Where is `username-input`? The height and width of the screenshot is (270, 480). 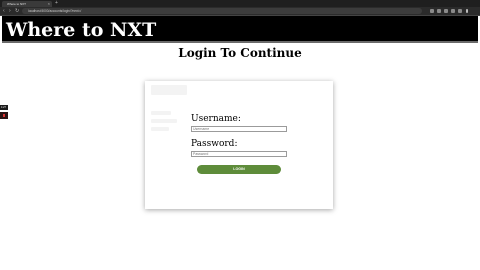 username-input is located at coordinates (239, 129).